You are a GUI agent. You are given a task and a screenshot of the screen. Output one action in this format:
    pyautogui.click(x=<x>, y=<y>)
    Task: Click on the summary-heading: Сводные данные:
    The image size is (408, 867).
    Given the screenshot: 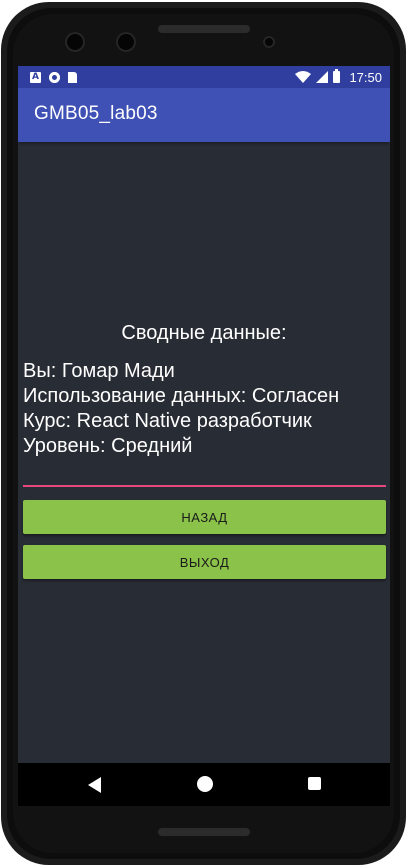 What is the action you would take?
    pyautogui.click(x=204, y=333)
    